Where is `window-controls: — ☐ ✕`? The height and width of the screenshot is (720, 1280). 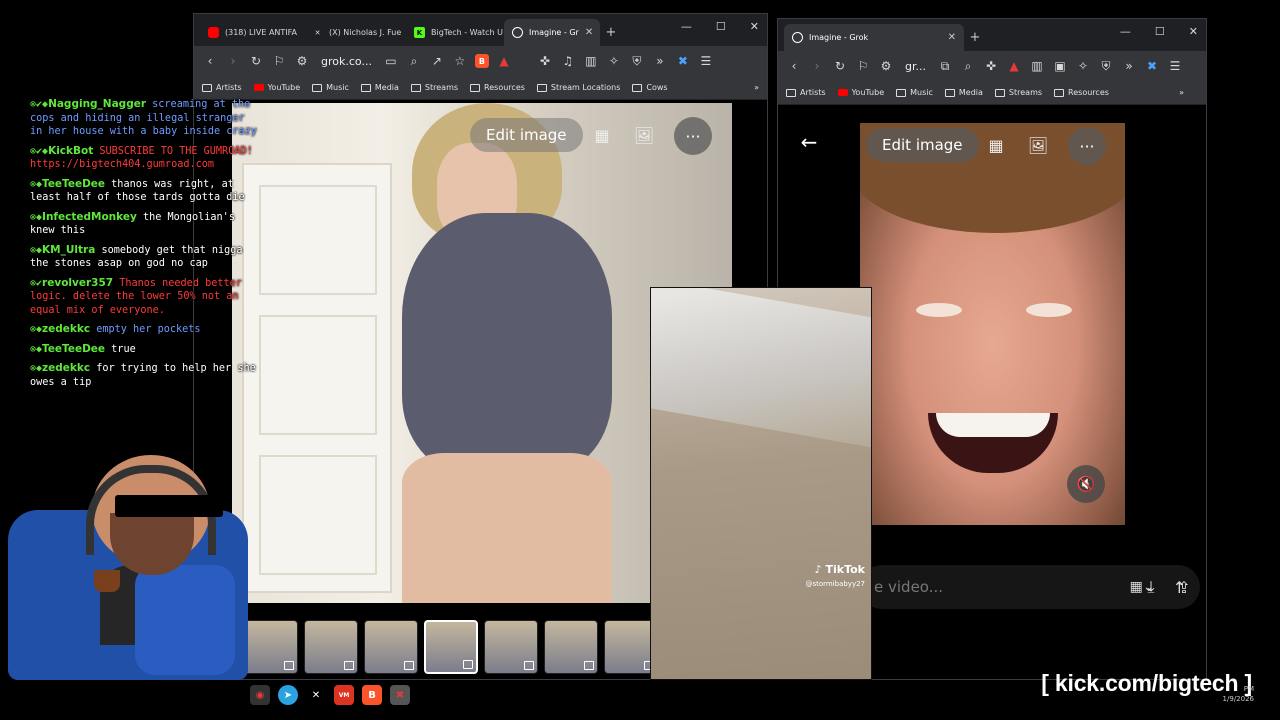
window-controls: — ☐ ✕ is located at coordinates (720, 26).